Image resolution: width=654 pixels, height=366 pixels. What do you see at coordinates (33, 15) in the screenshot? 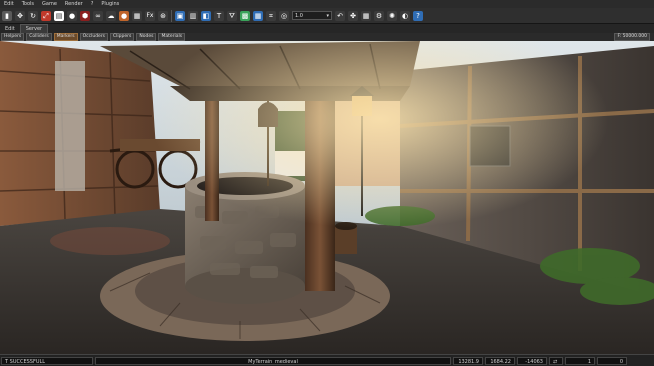
I see `rotate-icon: ↻` at bounding box center [33, 15].